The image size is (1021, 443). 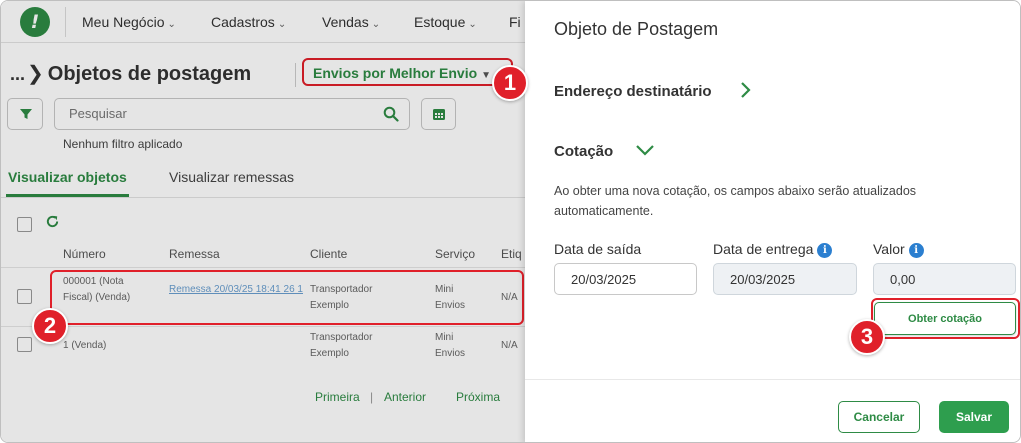 I want to click on chevron-down-icon, so click(x=645, y=150).